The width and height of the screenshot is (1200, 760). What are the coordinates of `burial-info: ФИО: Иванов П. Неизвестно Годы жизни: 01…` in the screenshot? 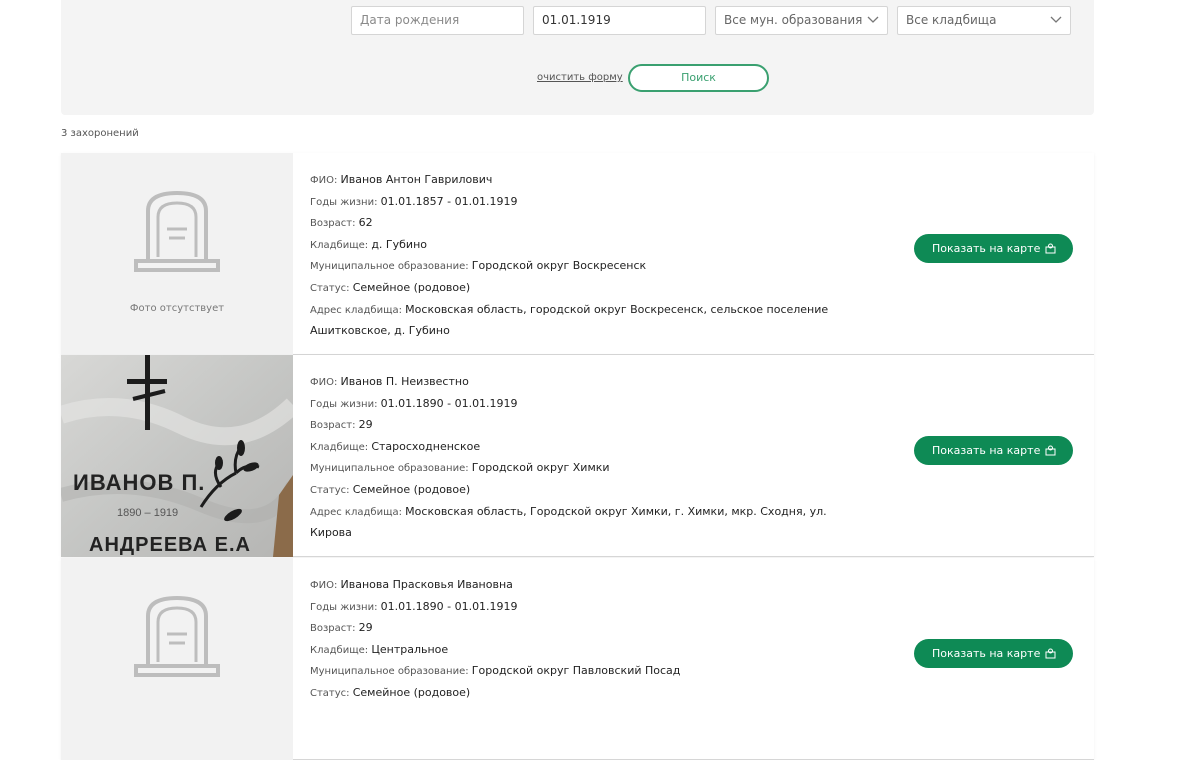 It's located at (590, 458).